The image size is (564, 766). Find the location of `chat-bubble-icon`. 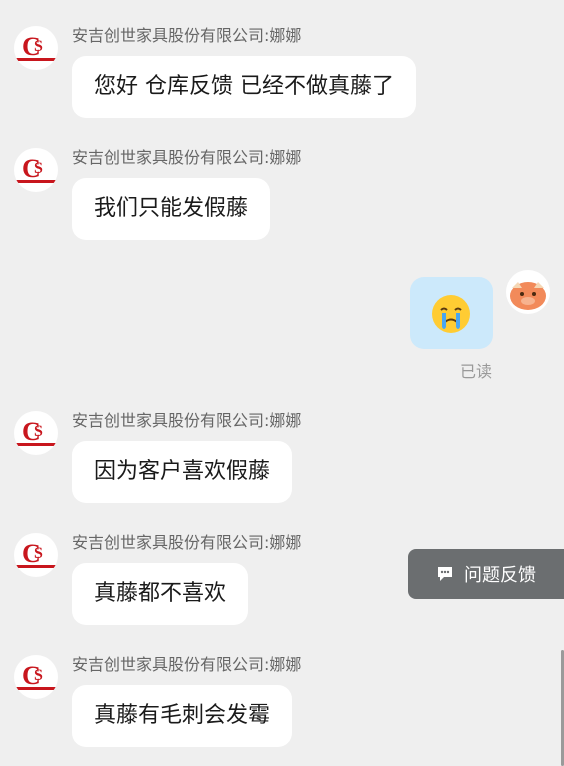

chat-bubble-icon is located at coordinates (445, 574).